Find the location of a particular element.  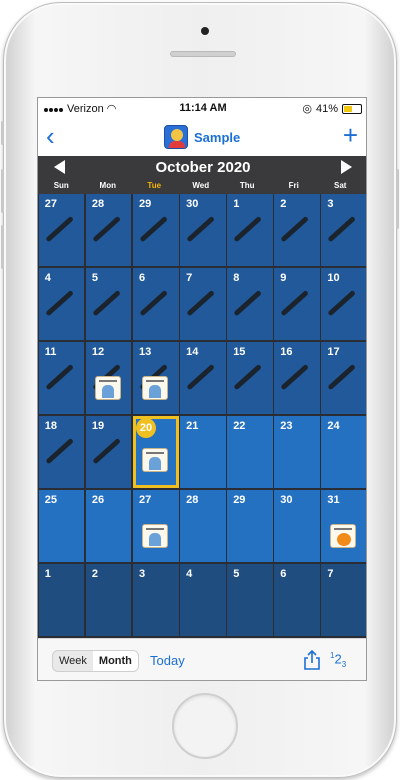

avatar is located at coordinates (176, 137).